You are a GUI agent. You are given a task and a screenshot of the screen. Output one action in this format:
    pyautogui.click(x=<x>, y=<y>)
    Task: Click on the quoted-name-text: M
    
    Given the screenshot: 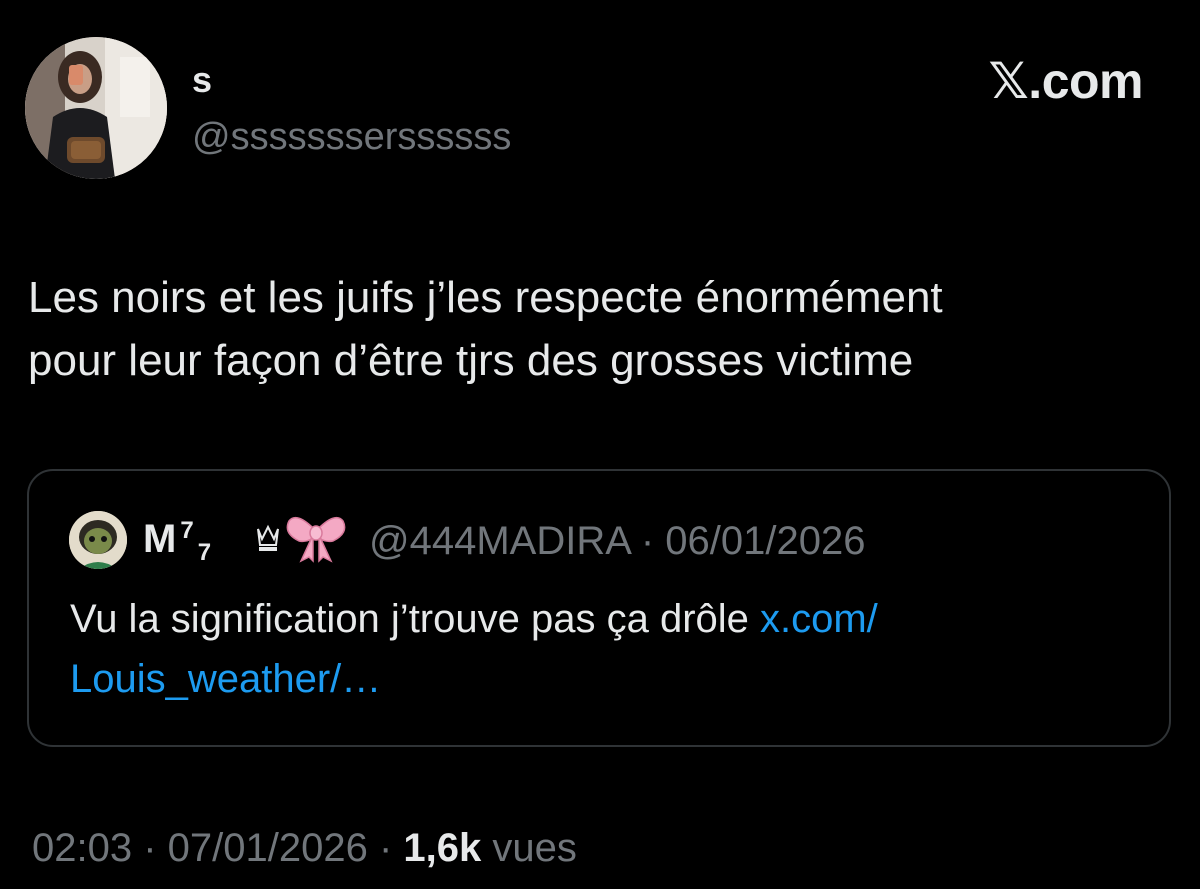 What is the action you would take?
    pyautogui.click(x=160, y=539)
    